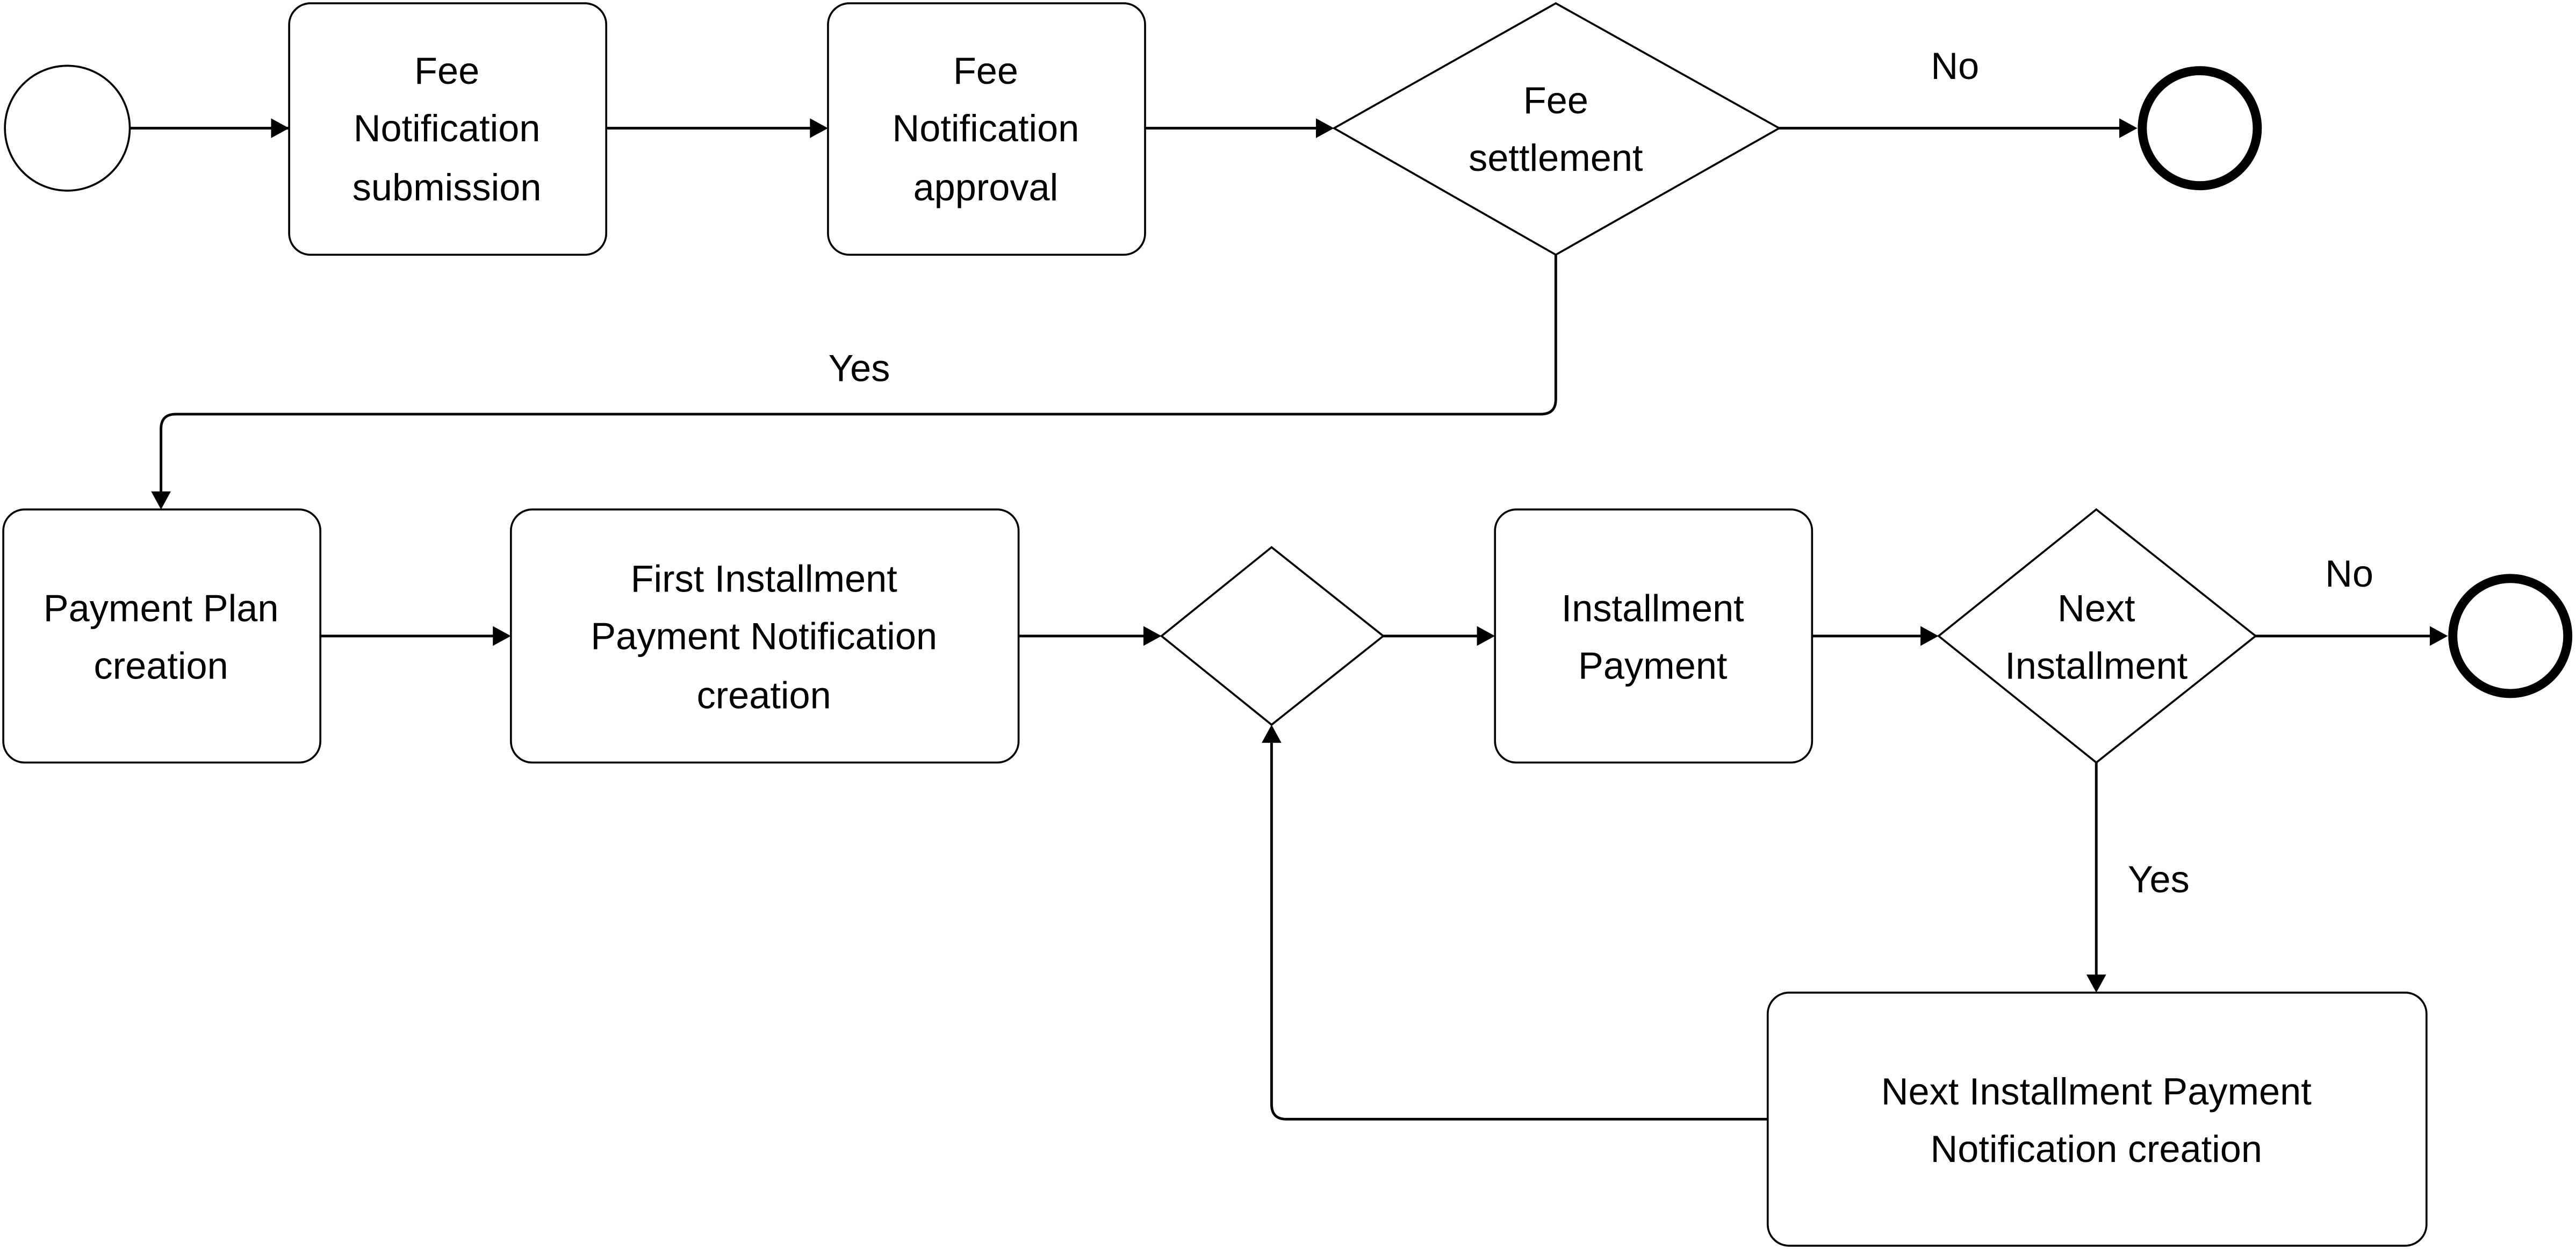  Describe the element at coordinates (1556, 157) in the screenshot. I see `gateway-label-line: settlement` at that location.